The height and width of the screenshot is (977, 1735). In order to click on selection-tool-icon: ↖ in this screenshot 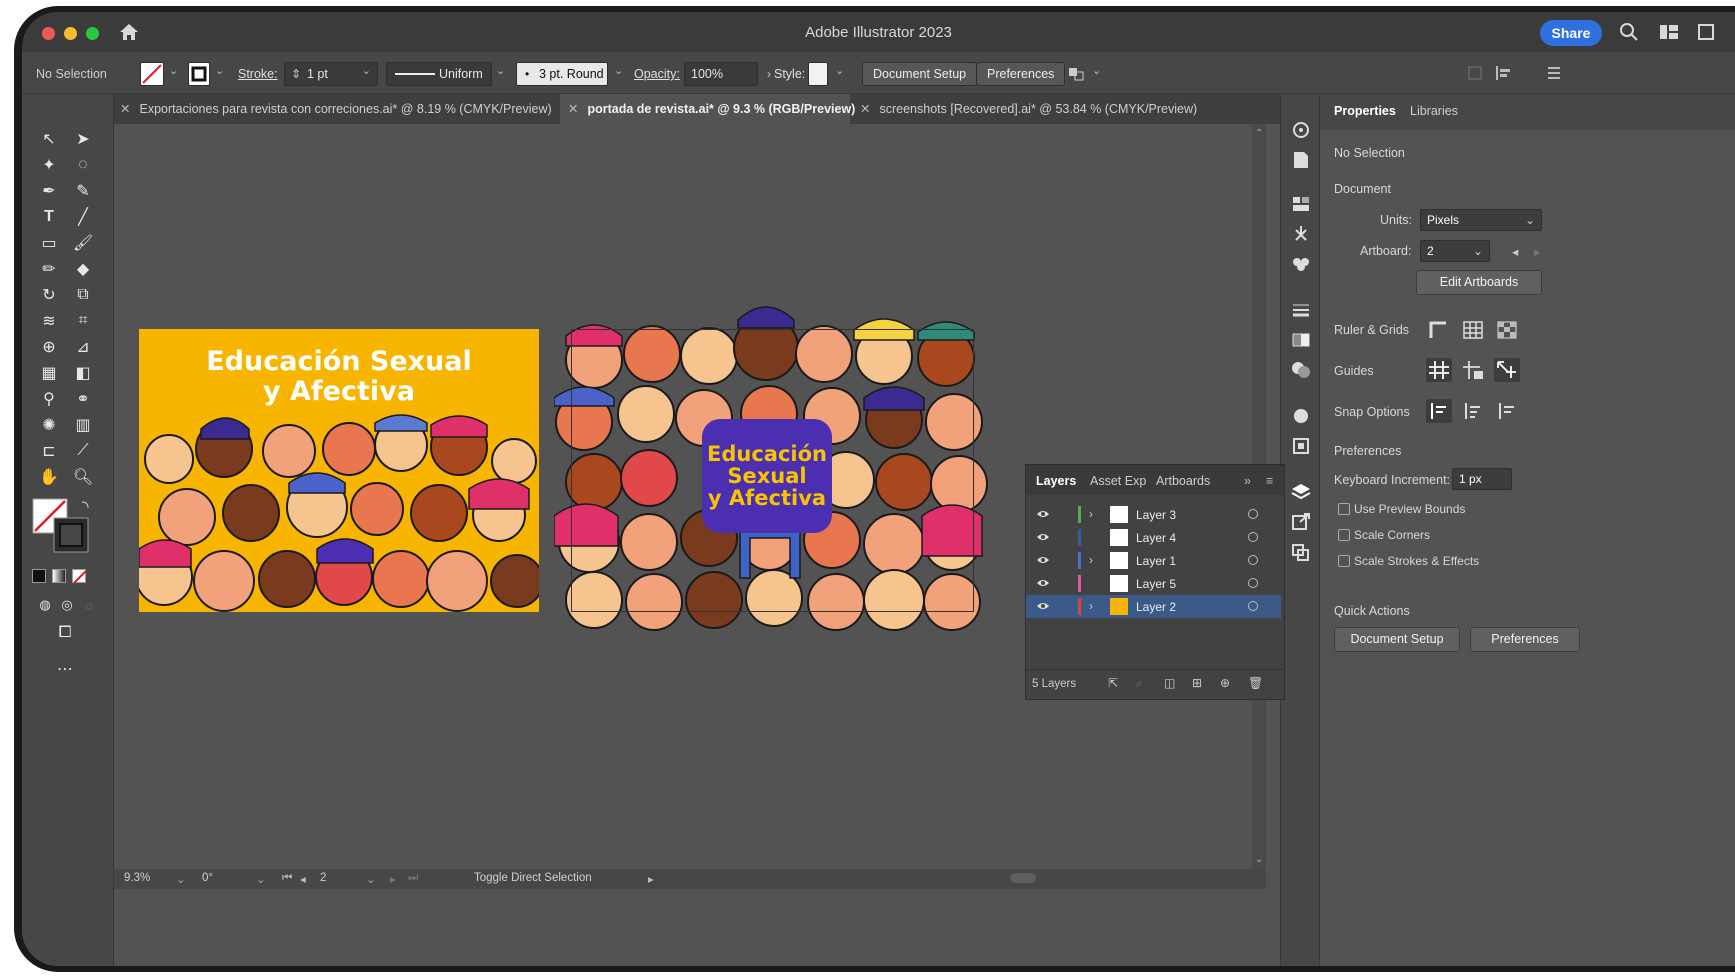, I will do `click(49, 139)`.